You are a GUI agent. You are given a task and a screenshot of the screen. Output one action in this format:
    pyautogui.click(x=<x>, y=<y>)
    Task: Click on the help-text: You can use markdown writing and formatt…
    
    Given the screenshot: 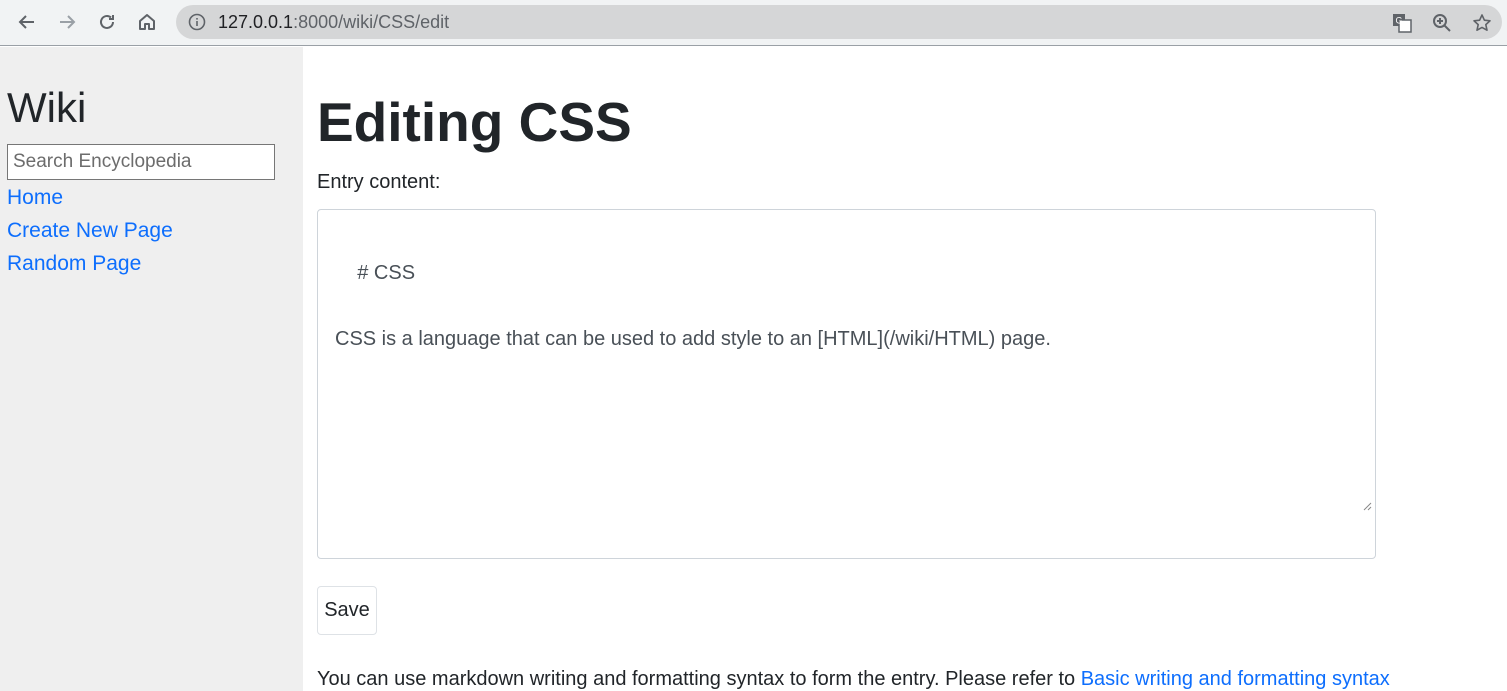 What is the action you would take?
    pyautogui.click(x=699, y=679)
    